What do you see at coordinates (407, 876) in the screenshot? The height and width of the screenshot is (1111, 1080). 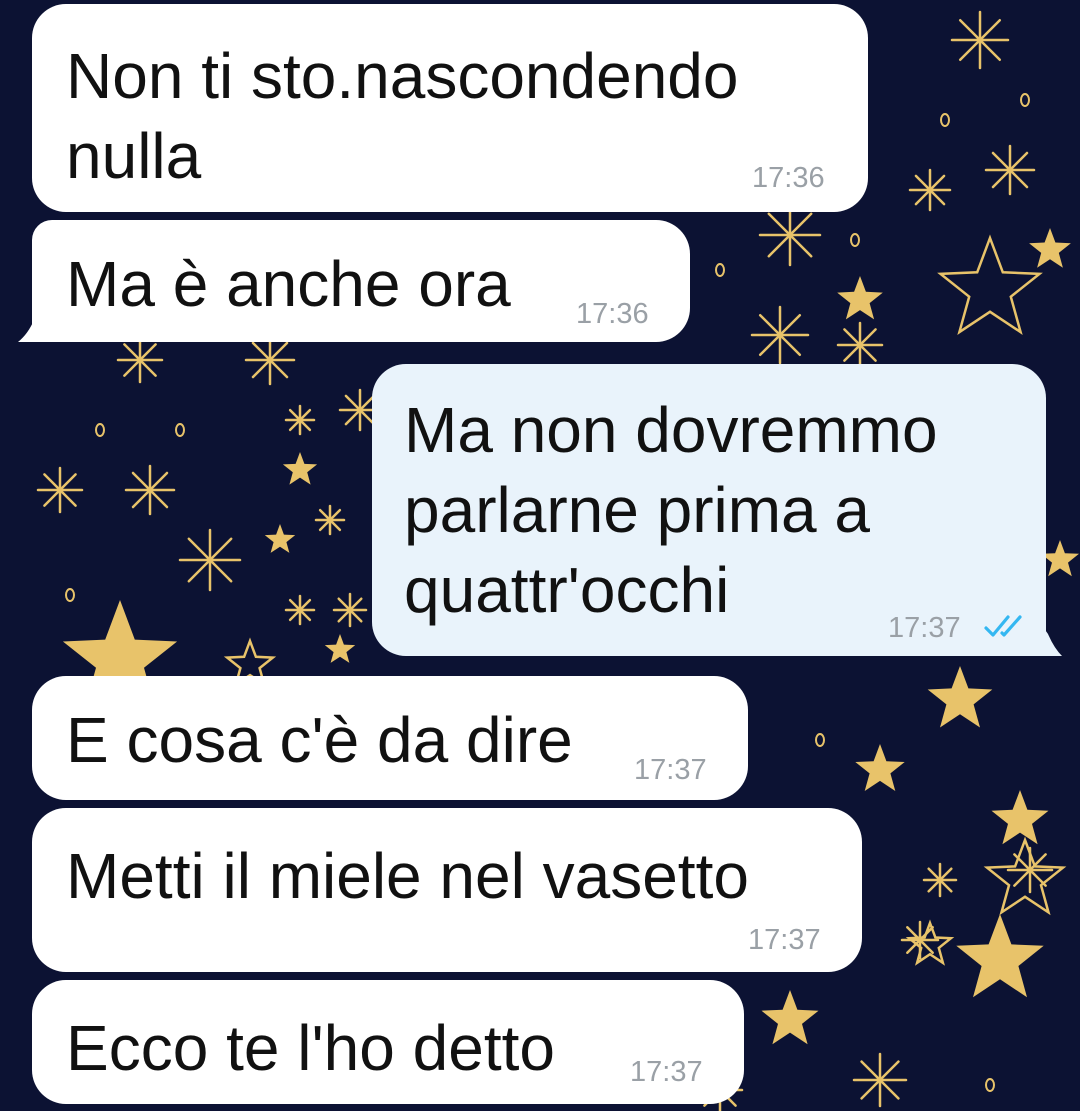 I see `message-text: Metti il miele nel vasetto` at bounding box center [407, 876].